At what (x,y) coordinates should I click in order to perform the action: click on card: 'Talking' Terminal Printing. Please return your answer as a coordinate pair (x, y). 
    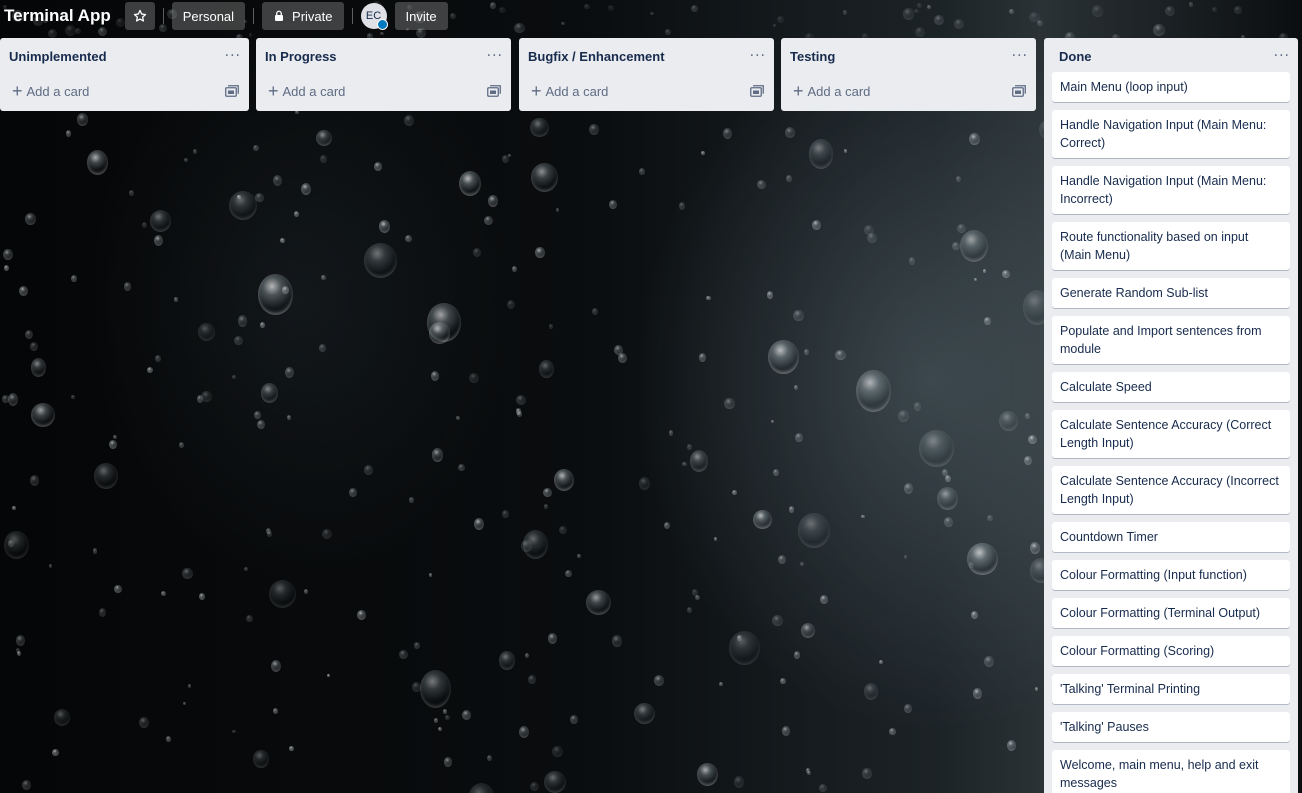
    Looking at the image, I should click on (1171, 689).